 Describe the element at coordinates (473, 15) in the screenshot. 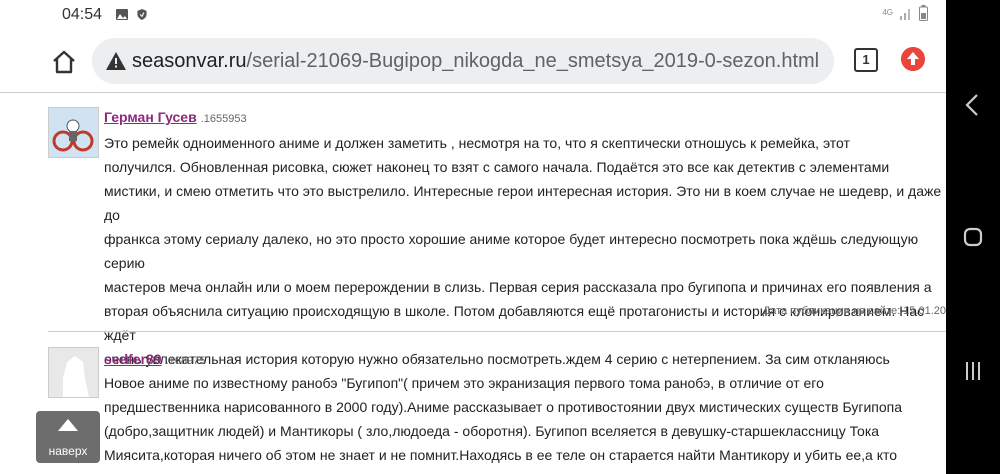

I see `status-bar: 04:54 4G` at that location.